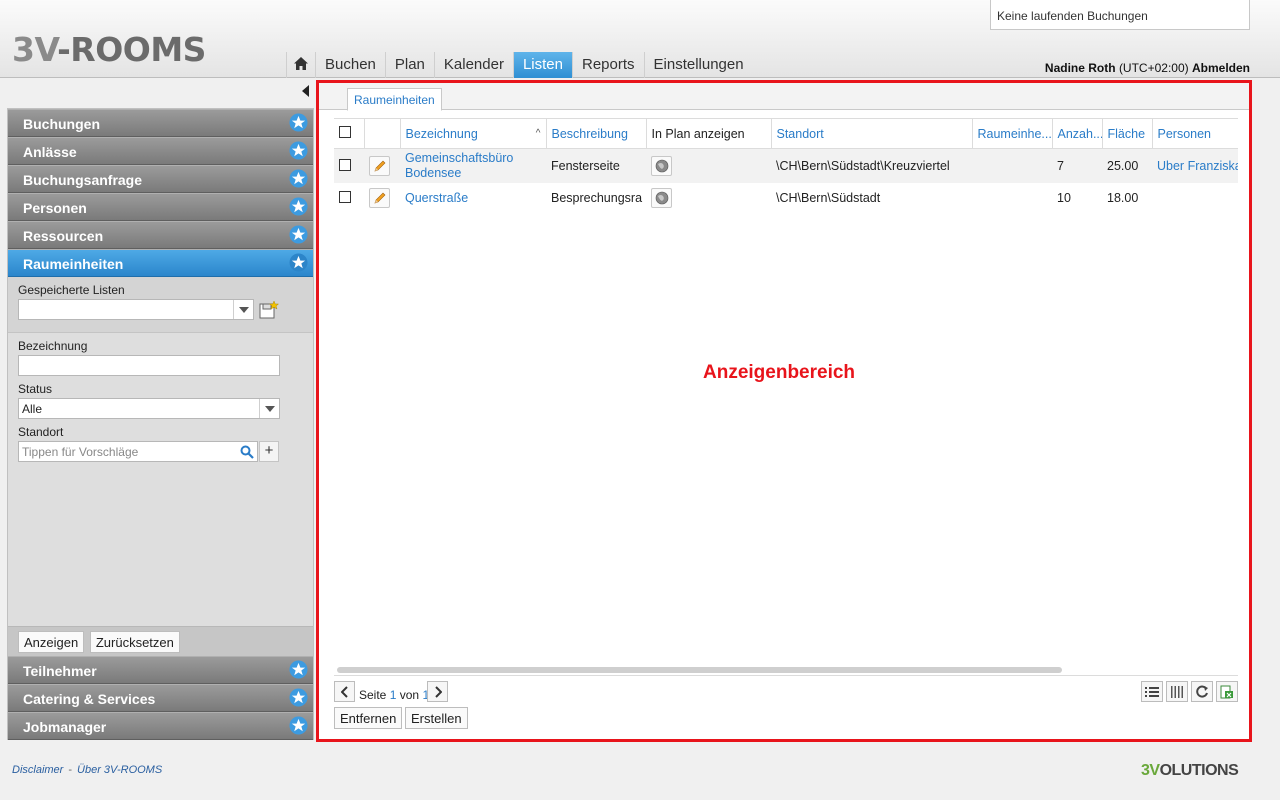  What do you see at coordinates (473, 198) in the screenshot?
I see `row-bezeichnung: Querstraße` at bounding box center [473, 198].